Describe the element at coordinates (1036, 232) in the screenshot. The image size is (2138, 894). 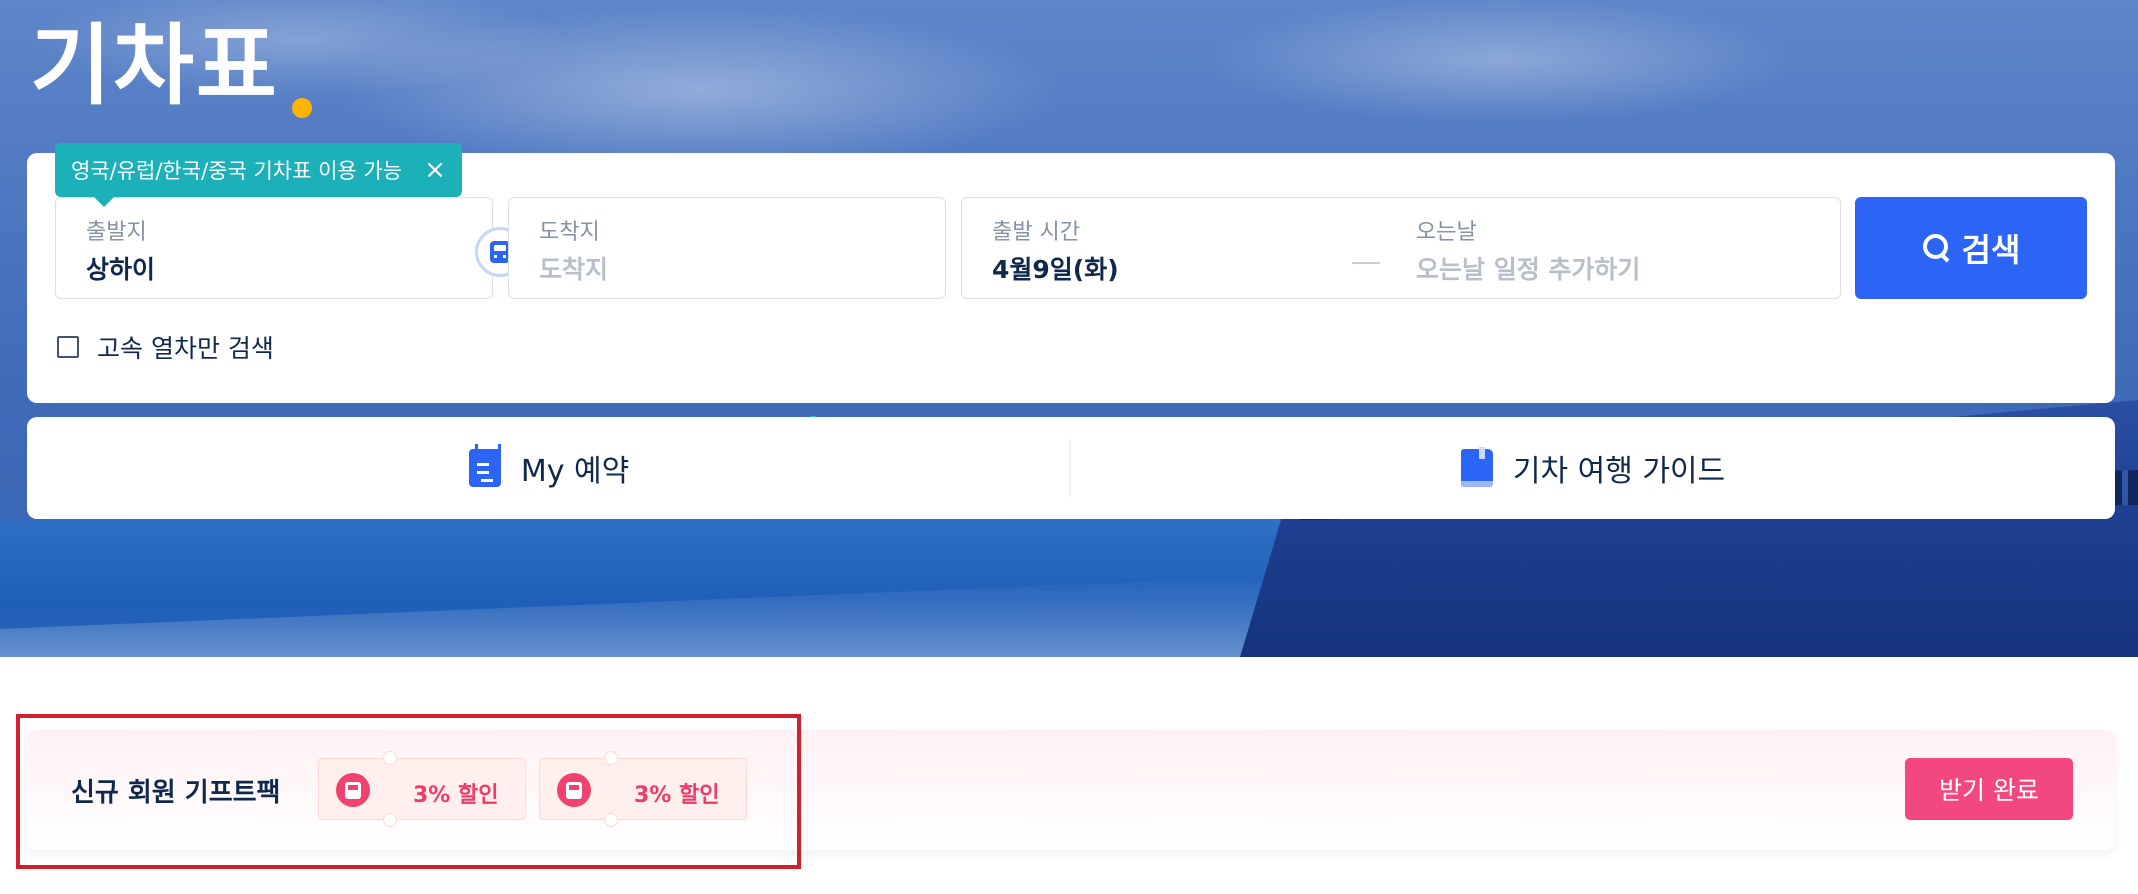
I see `depart-time-label: 출발 시간` at that location.